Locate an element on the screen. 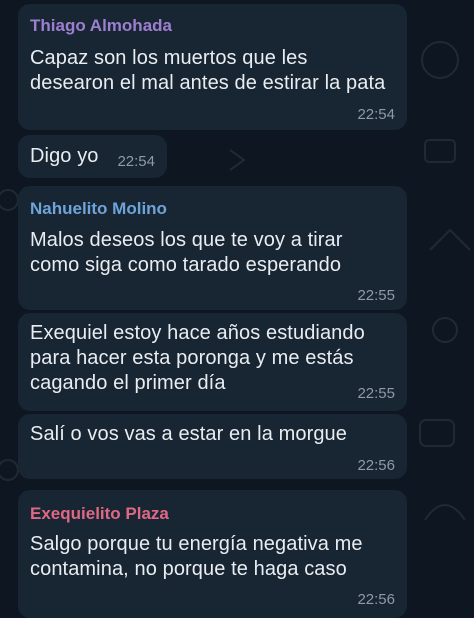 Image resolution: width=474 pixels, height=618 pixels. message-text-line: para hacer esta poronga y me estás is located at coordinates (192, 358).